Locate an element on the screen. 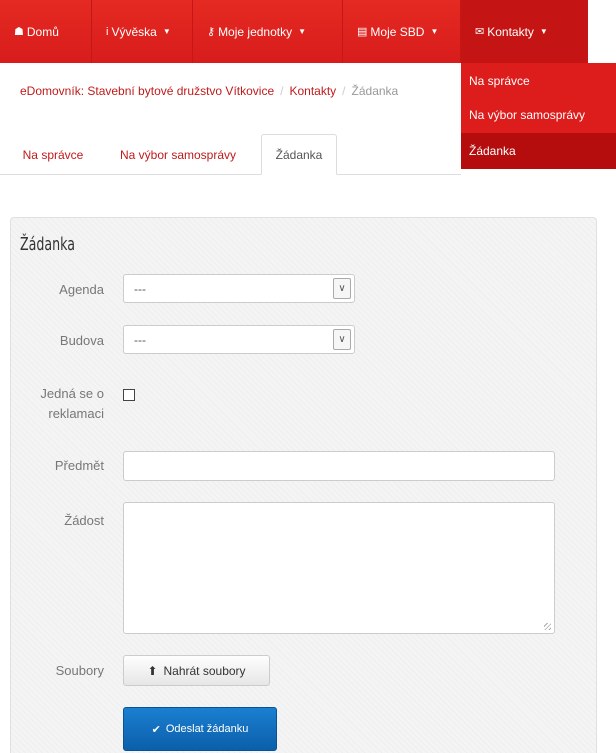  breadcrumb-link-kontakty: Kontakty is located at coordinates (312, 91).